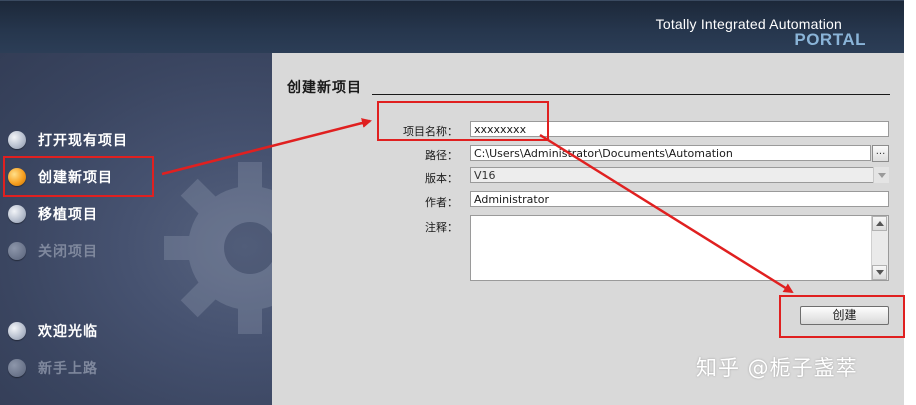 The width and height of the screenshot is (916, 405). I want to click on window-edge, so click(910, 202).